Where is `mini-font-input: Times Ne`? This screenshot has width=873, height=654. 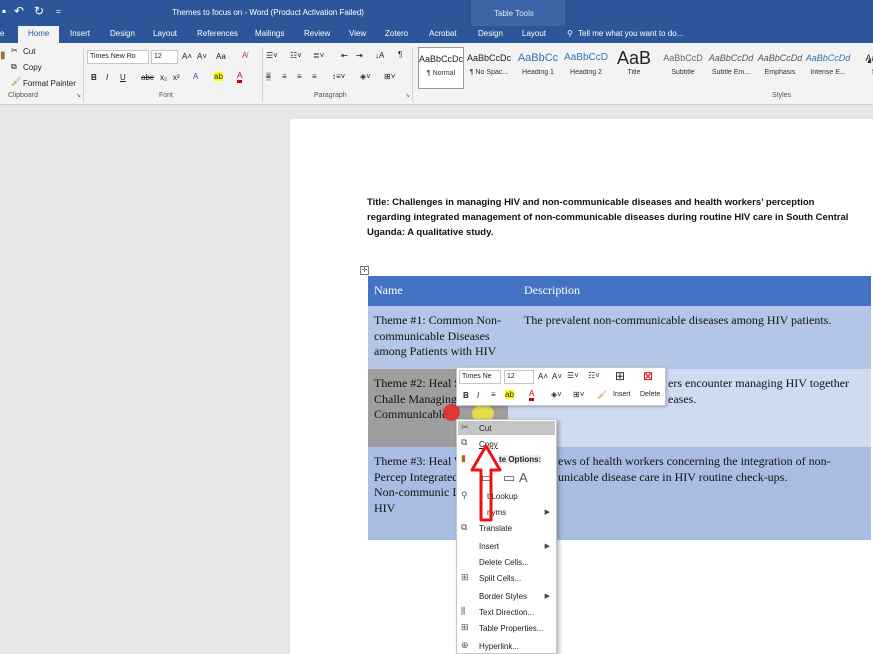
mini-font-input: Times Ne is located at coordinates (480, 377).